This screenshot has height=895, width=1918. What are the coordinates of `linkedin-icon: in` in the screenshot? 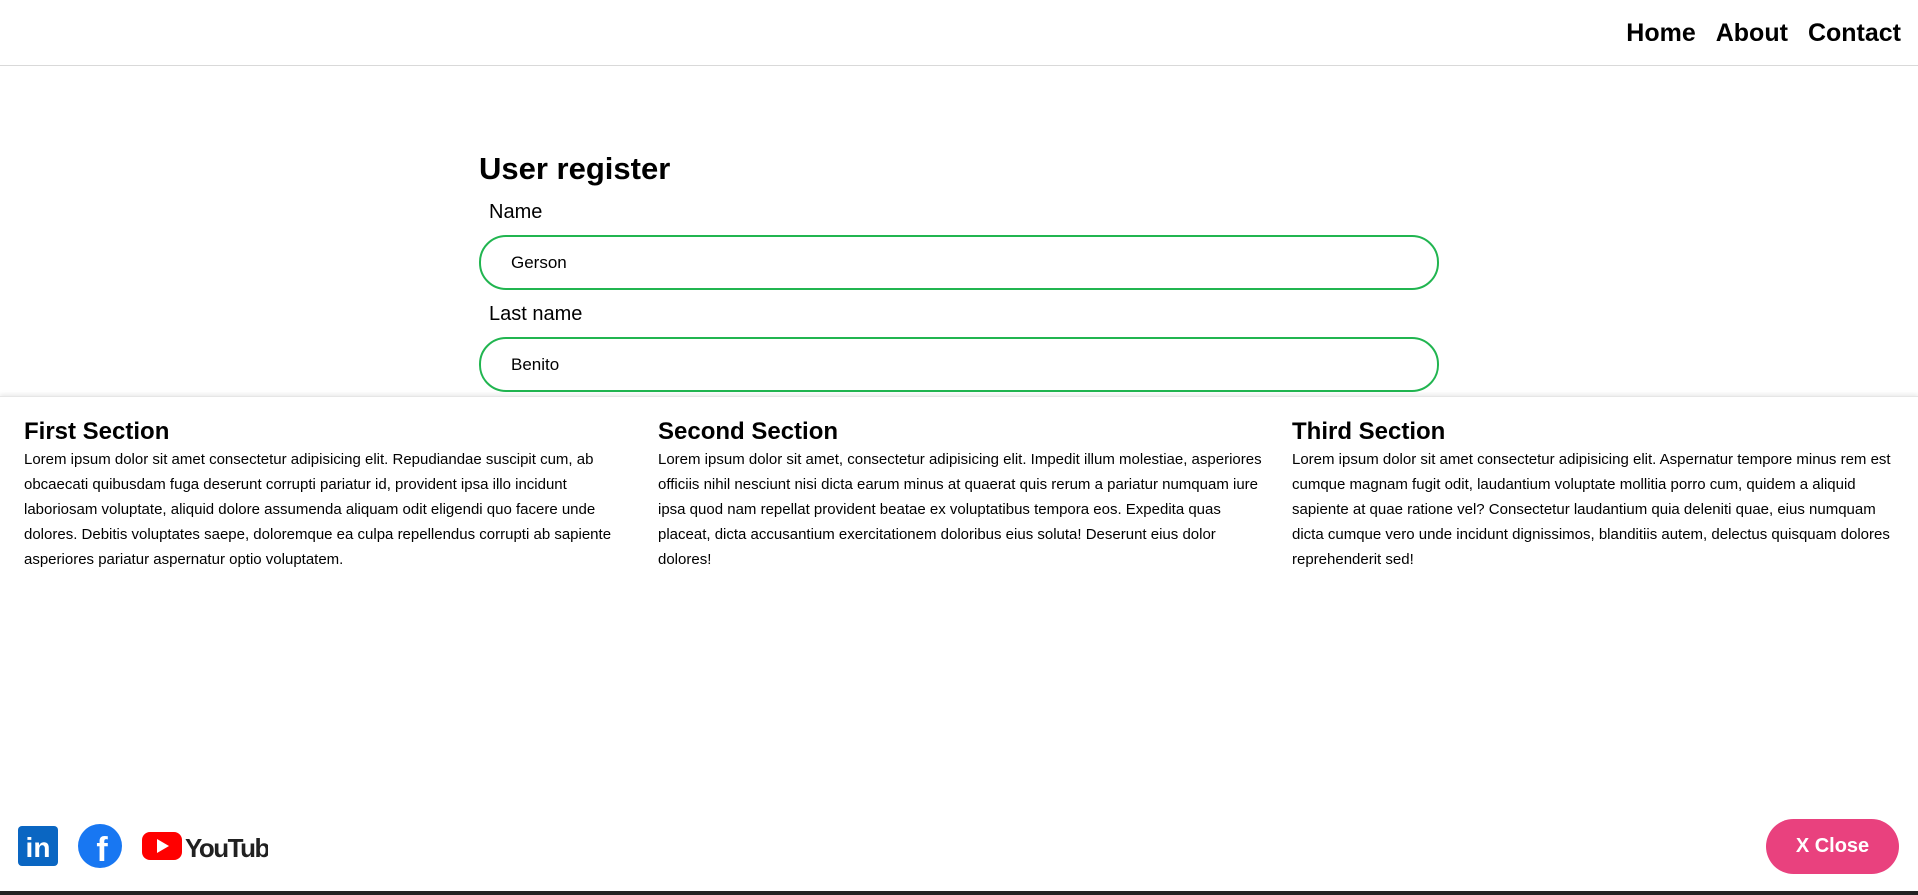 It's located at (38, 846).